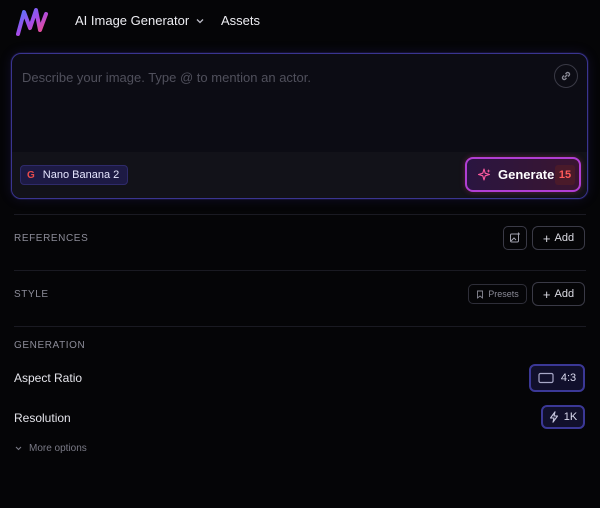  What do you see at coordinates (32, 22) in the screenshot?
I see `app-logo` at bounding box center [32, 22].